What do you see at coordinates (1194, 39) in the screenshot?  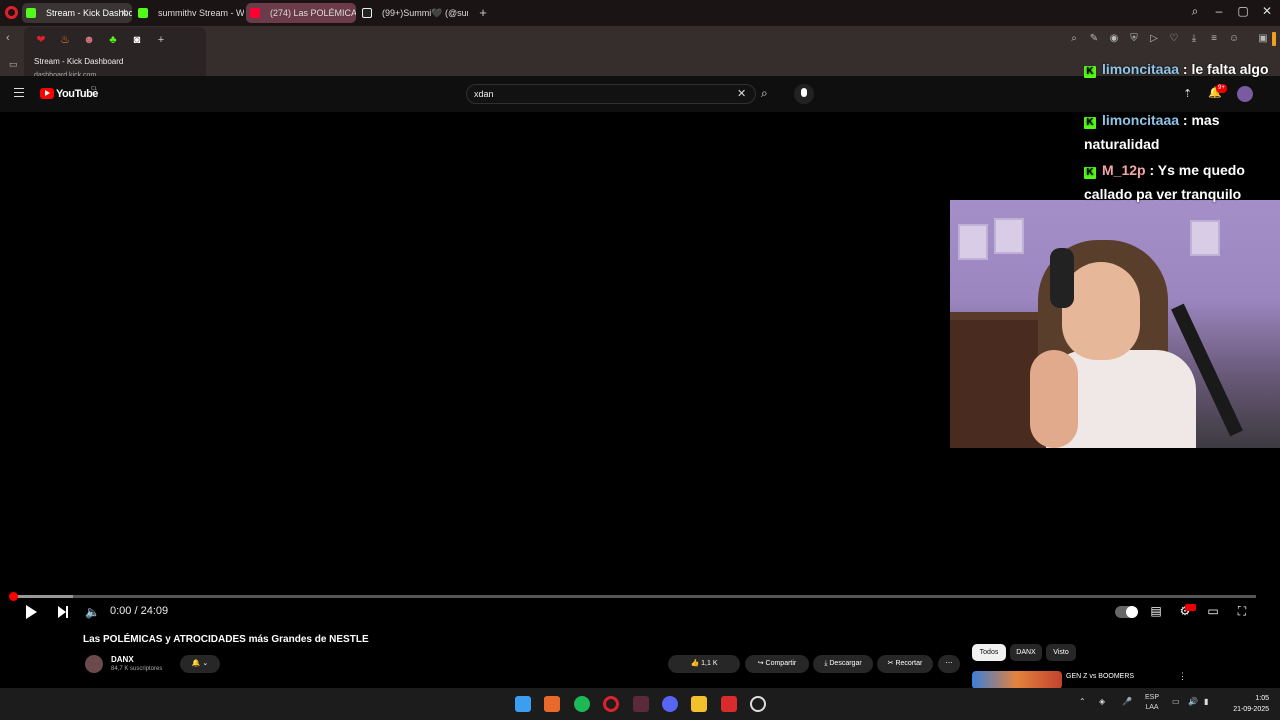 I see `download-icon: ⤓` at bounding box center [1194, 39].